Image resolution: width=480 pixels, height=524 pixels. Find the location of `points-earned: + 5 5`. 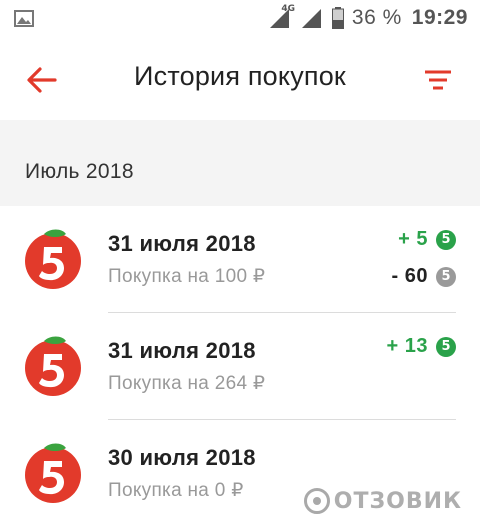

points-earned: + 5 5 is located at coordinates (427, 239).